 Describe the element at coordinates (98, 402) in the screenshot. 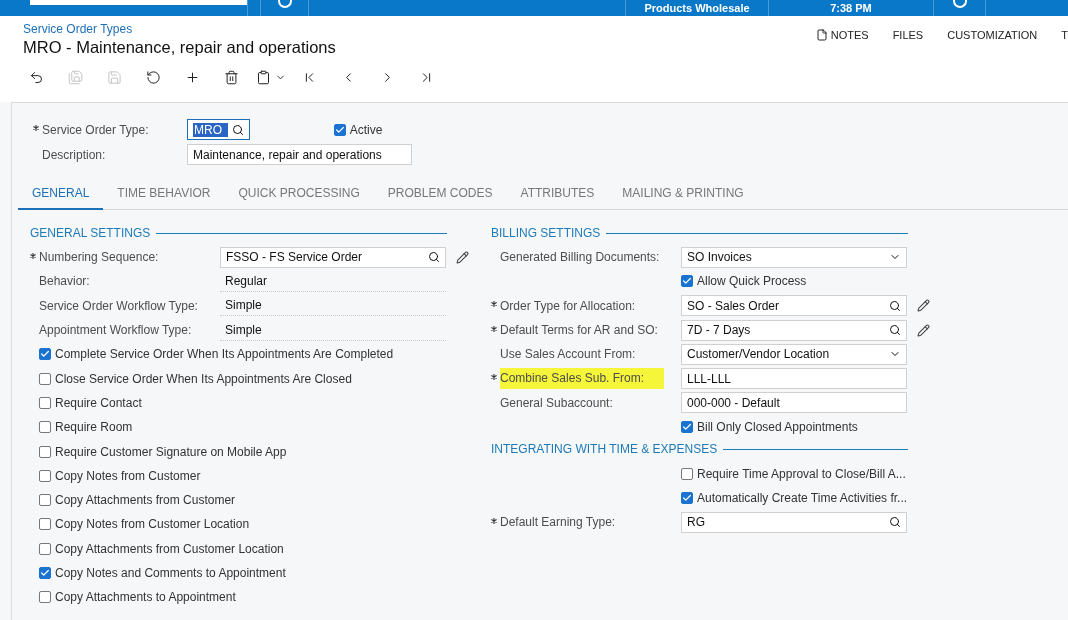

I see `checkbox-label: Require Contact` at that location.